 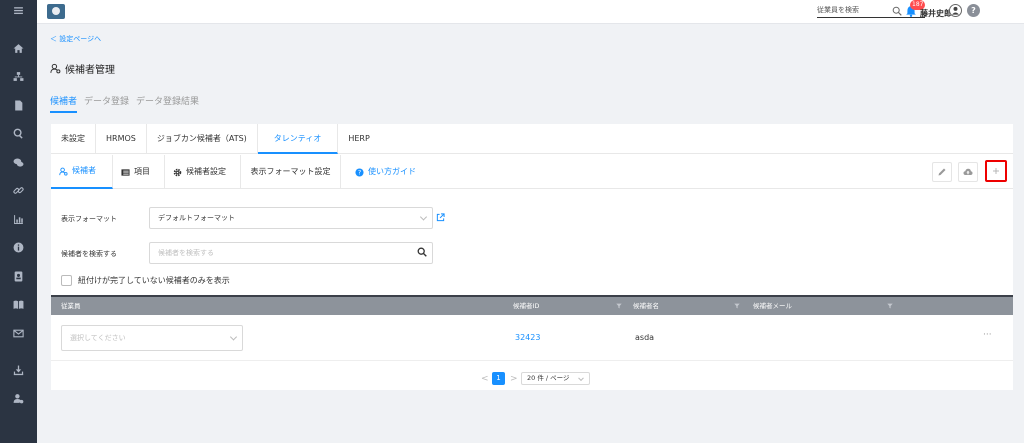 I want to click on col-candidate-email: 候補者メール, so click(x=772, y=306).